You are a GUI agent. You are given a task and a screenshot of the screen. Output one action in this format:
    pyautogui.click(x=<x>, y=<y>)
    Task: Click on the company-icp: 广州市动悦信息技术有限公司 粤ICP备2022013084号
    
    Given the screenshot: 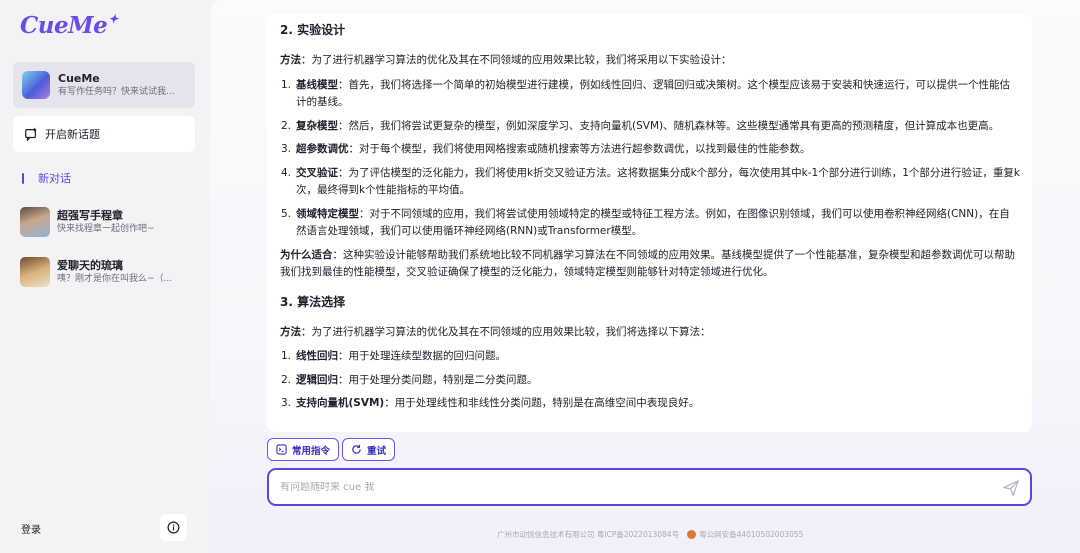 What is the action you would take?
    pyautogui.click(x=588, y=534)
    